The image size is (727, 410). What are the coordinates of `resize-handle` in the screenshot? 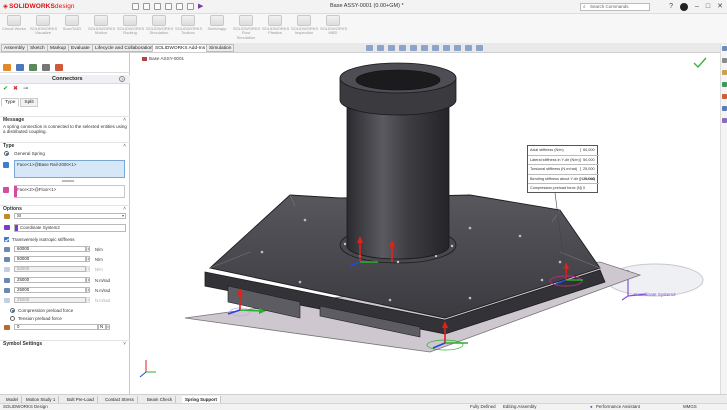 It's located at (68, 181).